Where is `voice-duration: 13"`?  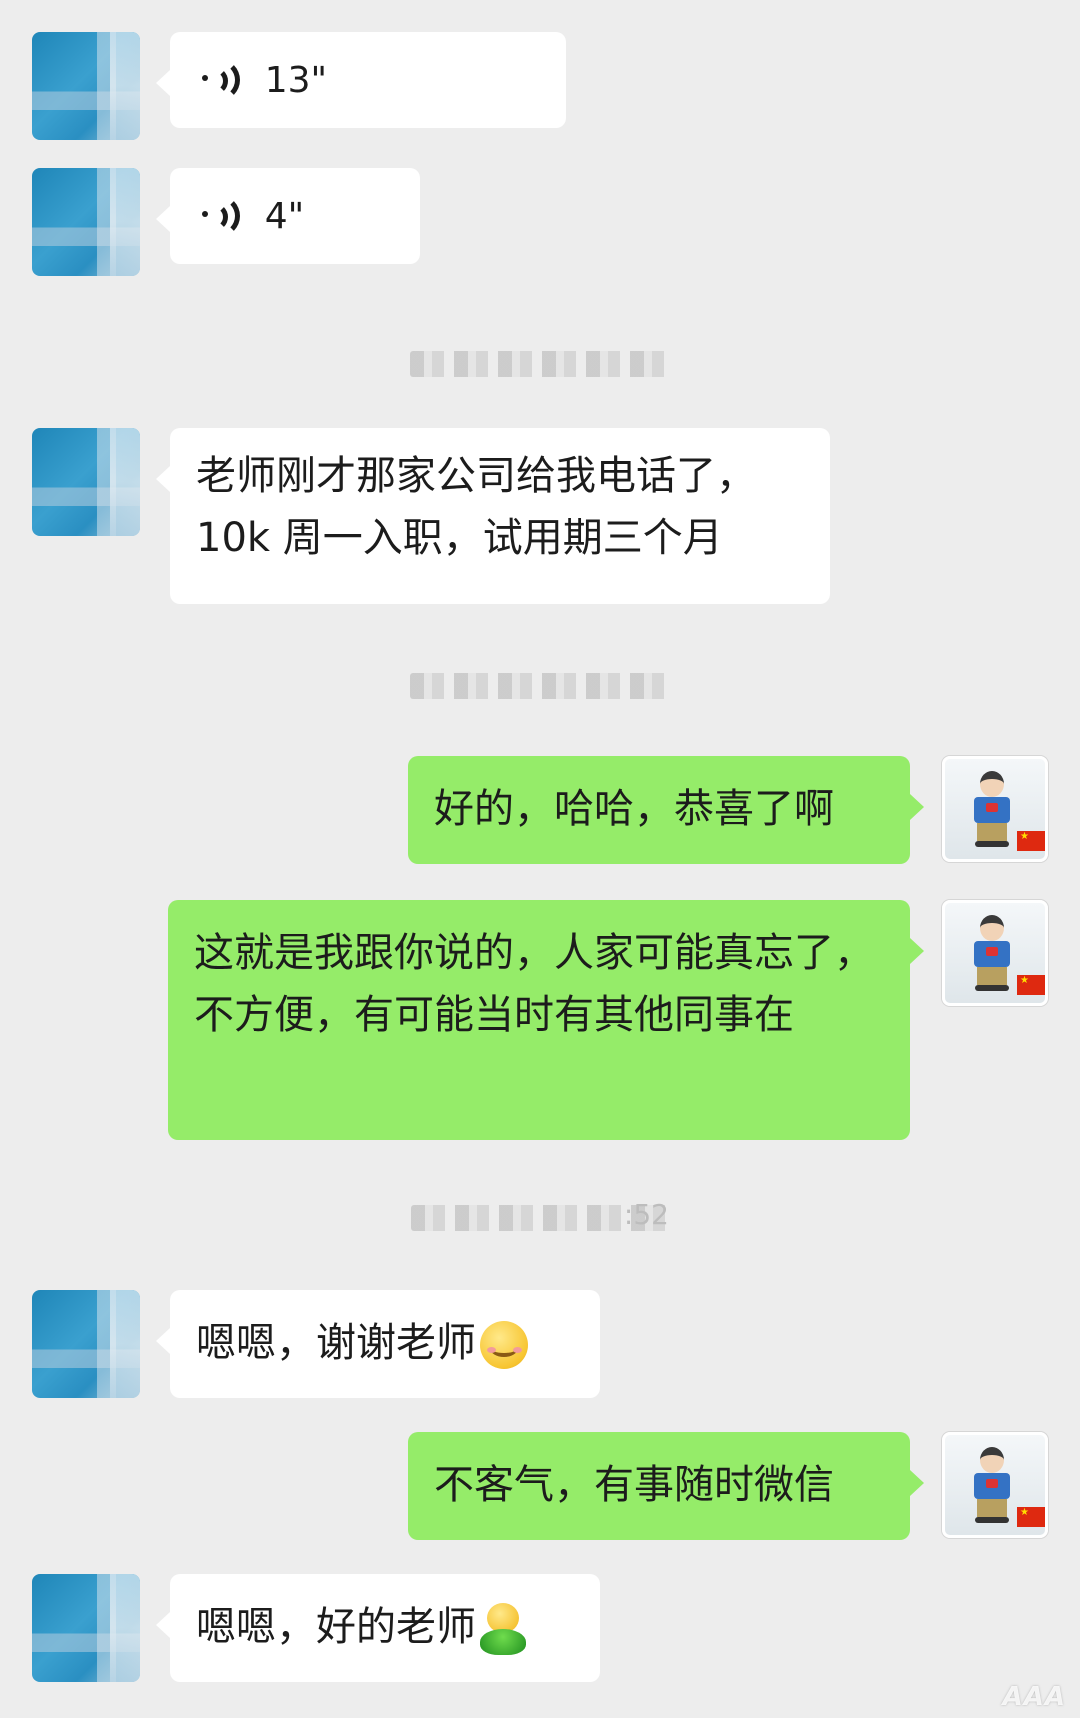
voice-duration: 13" is located at coordinates (296, 80).